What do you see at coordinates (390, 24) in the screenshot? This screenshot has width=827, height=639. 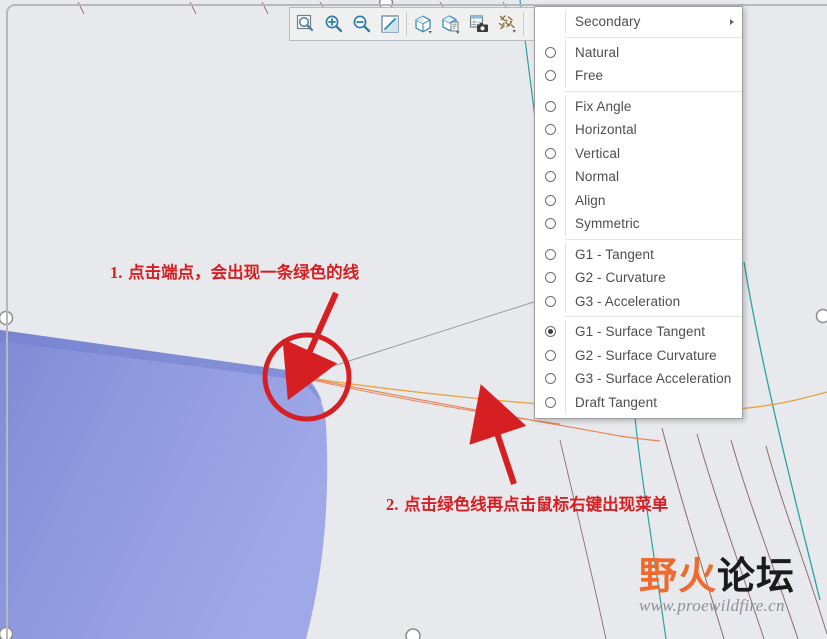 I see `refit-view-icon` at bounding box center [390, 24].